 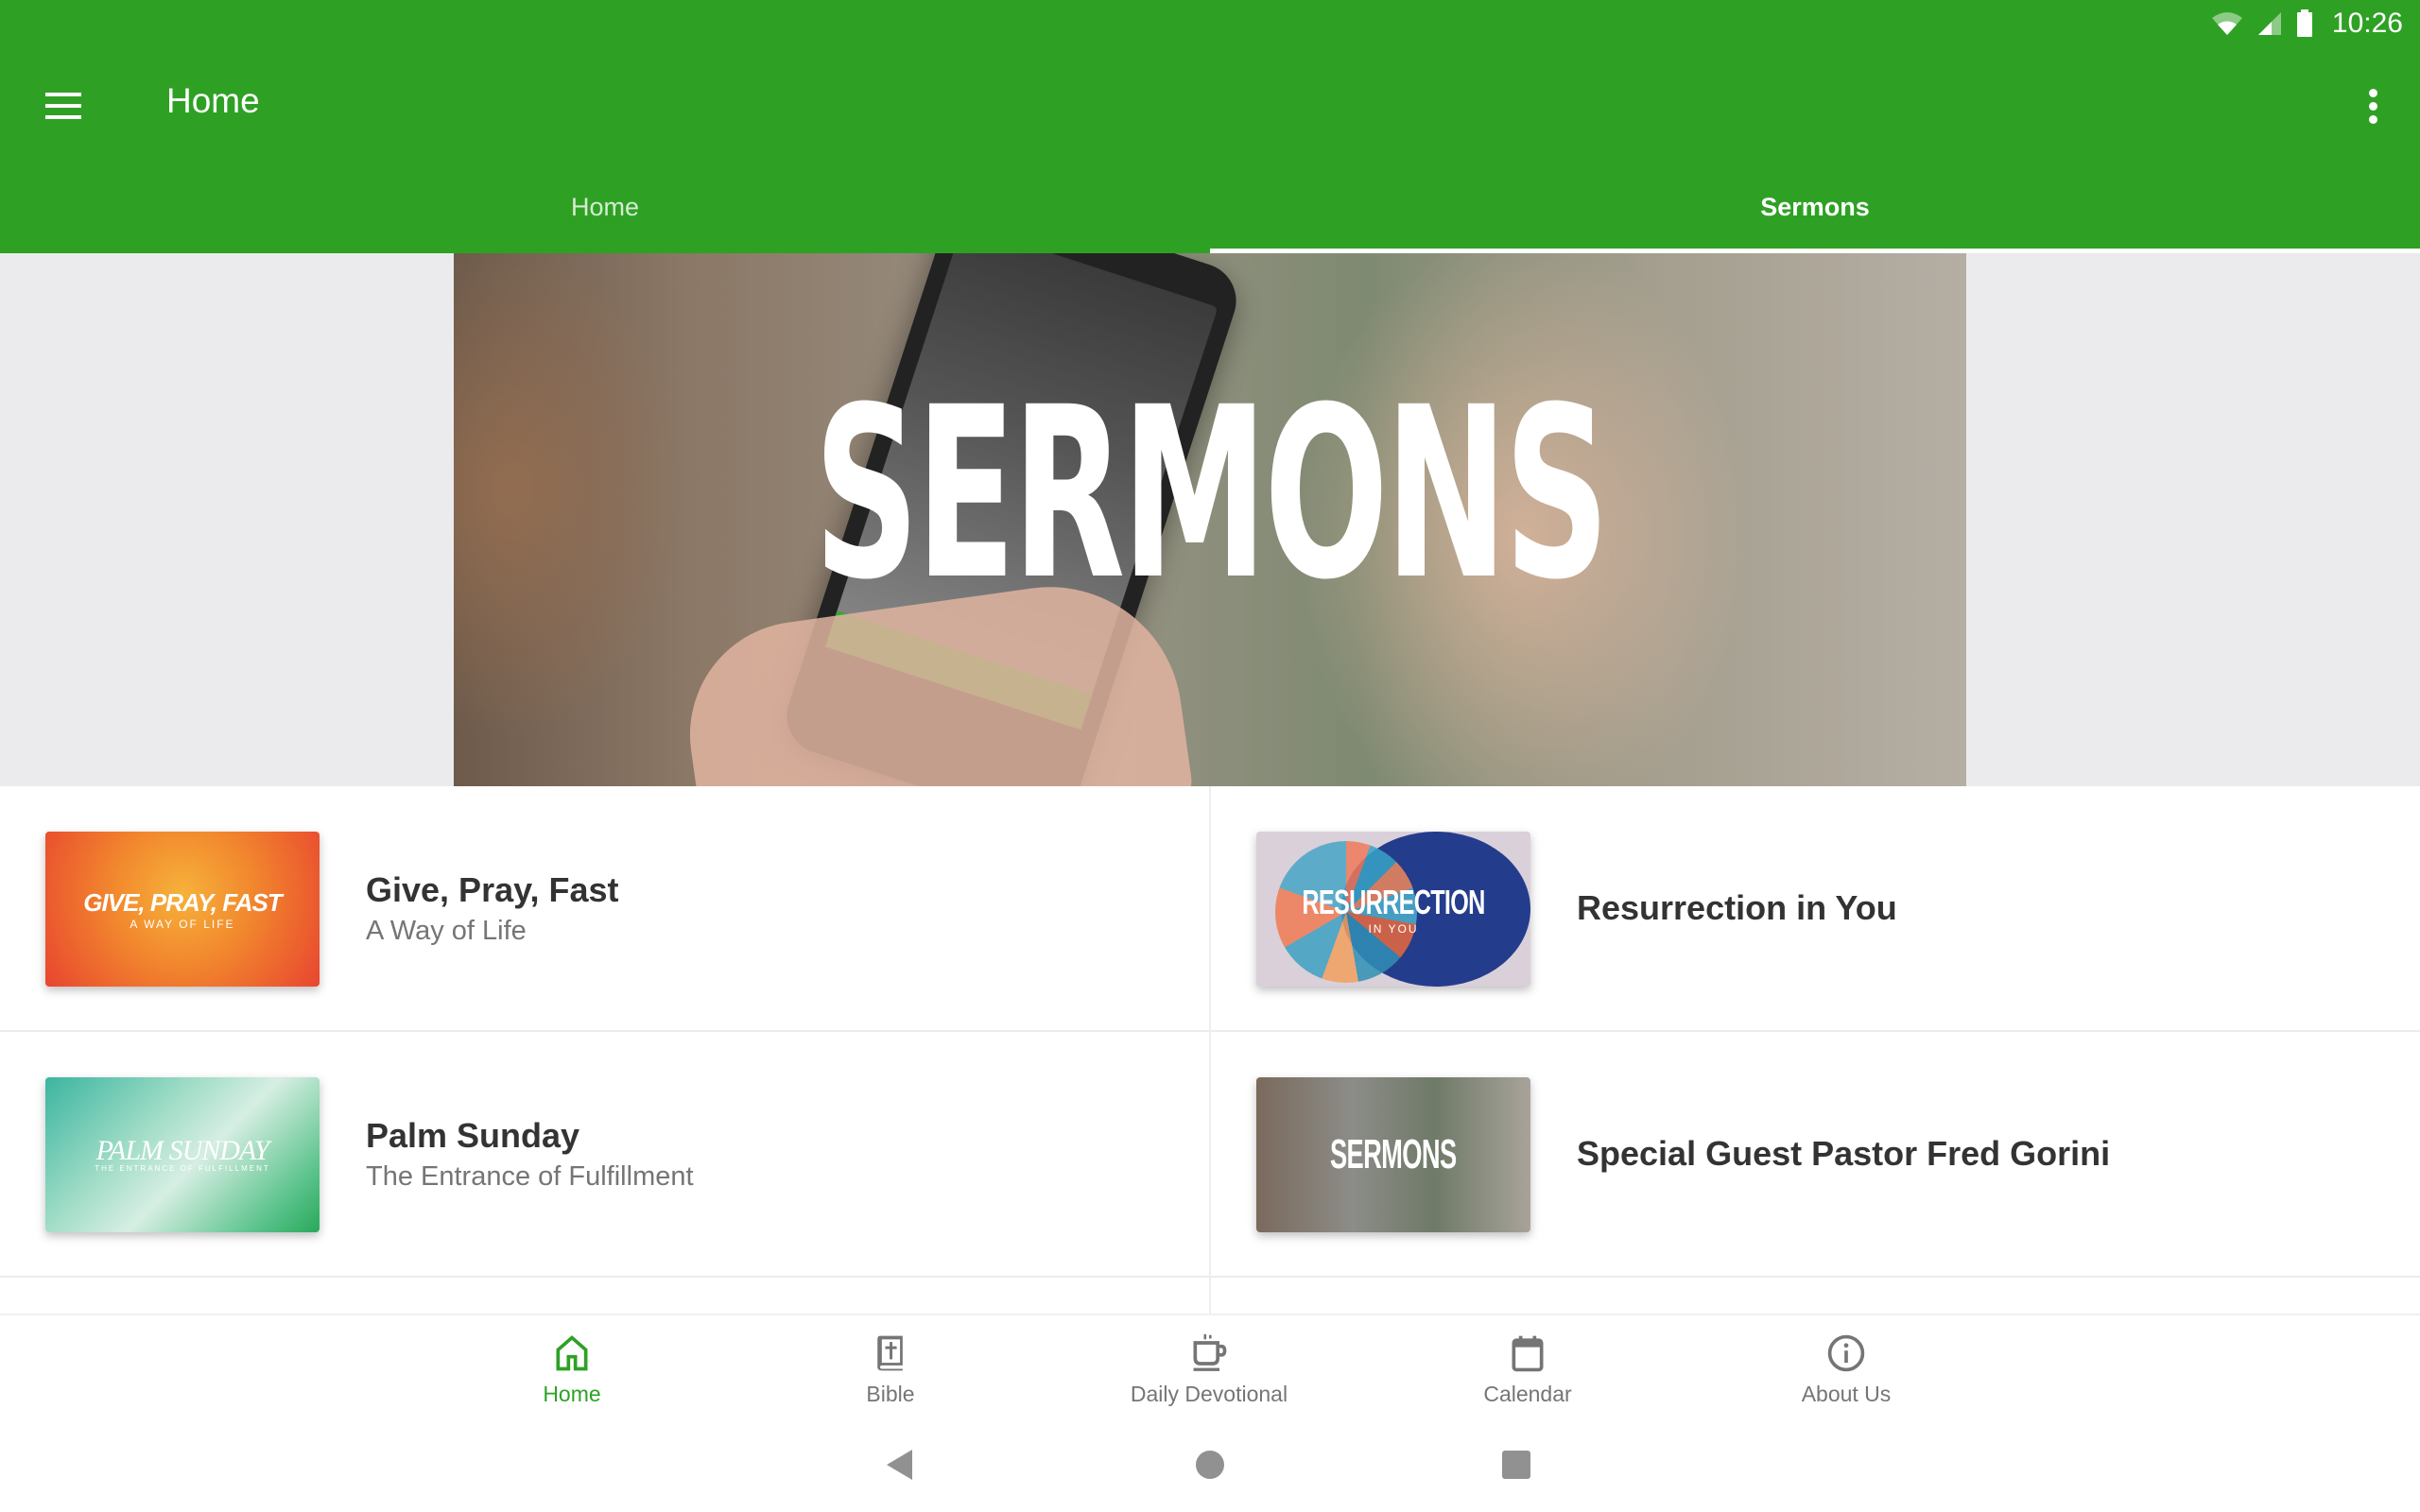 What do you see at coordinates (1209, 1394) in the screenshot?
I see `nav-daily-devotional-label: Daily Devotional` at bounding box center [1209, 1394].